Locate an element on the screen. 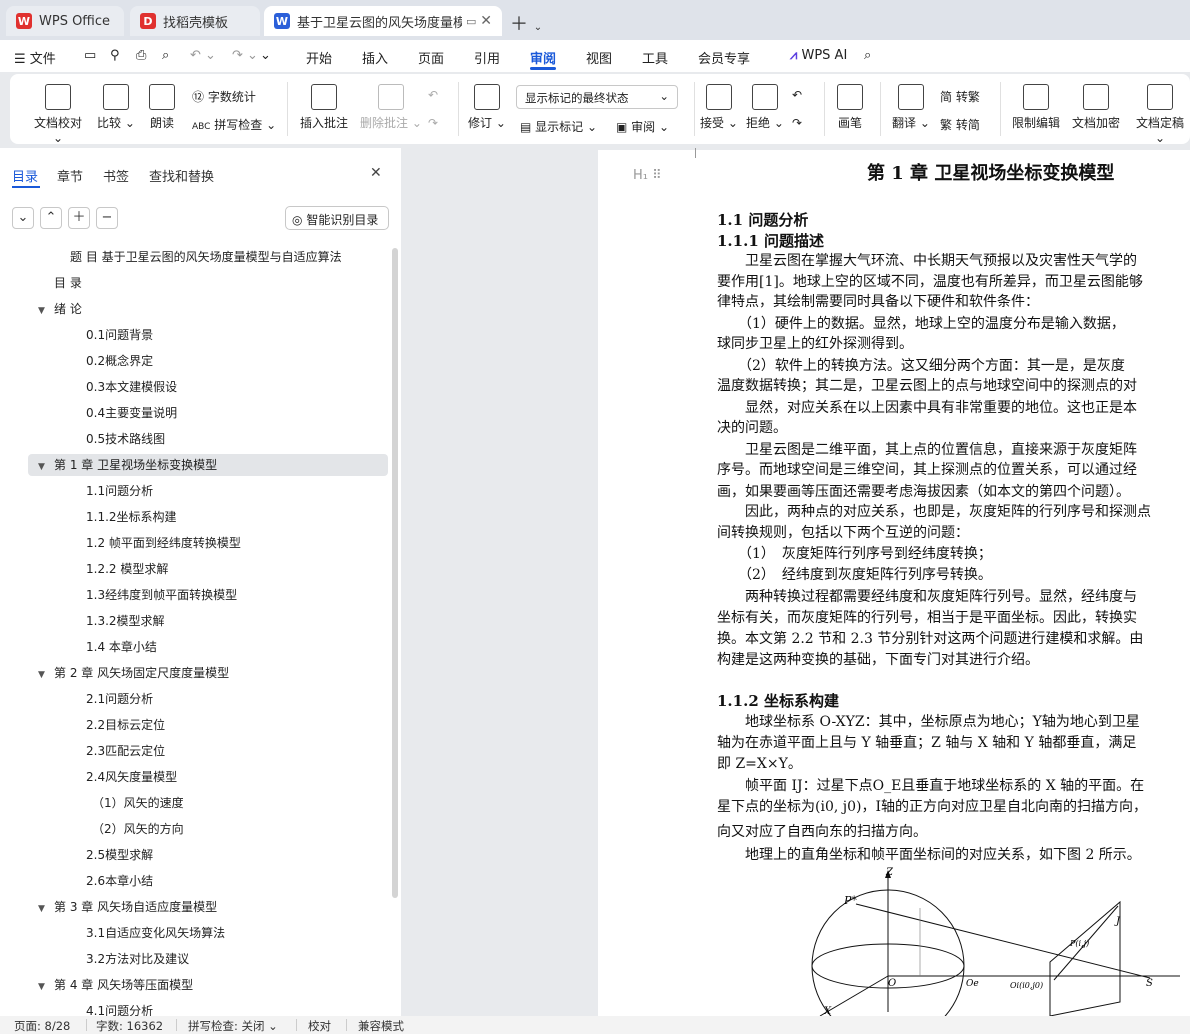 This screenshot has height=1034, width=1190. toc-item: 0.3本文建模假设 is located at coordinates (131, 387).